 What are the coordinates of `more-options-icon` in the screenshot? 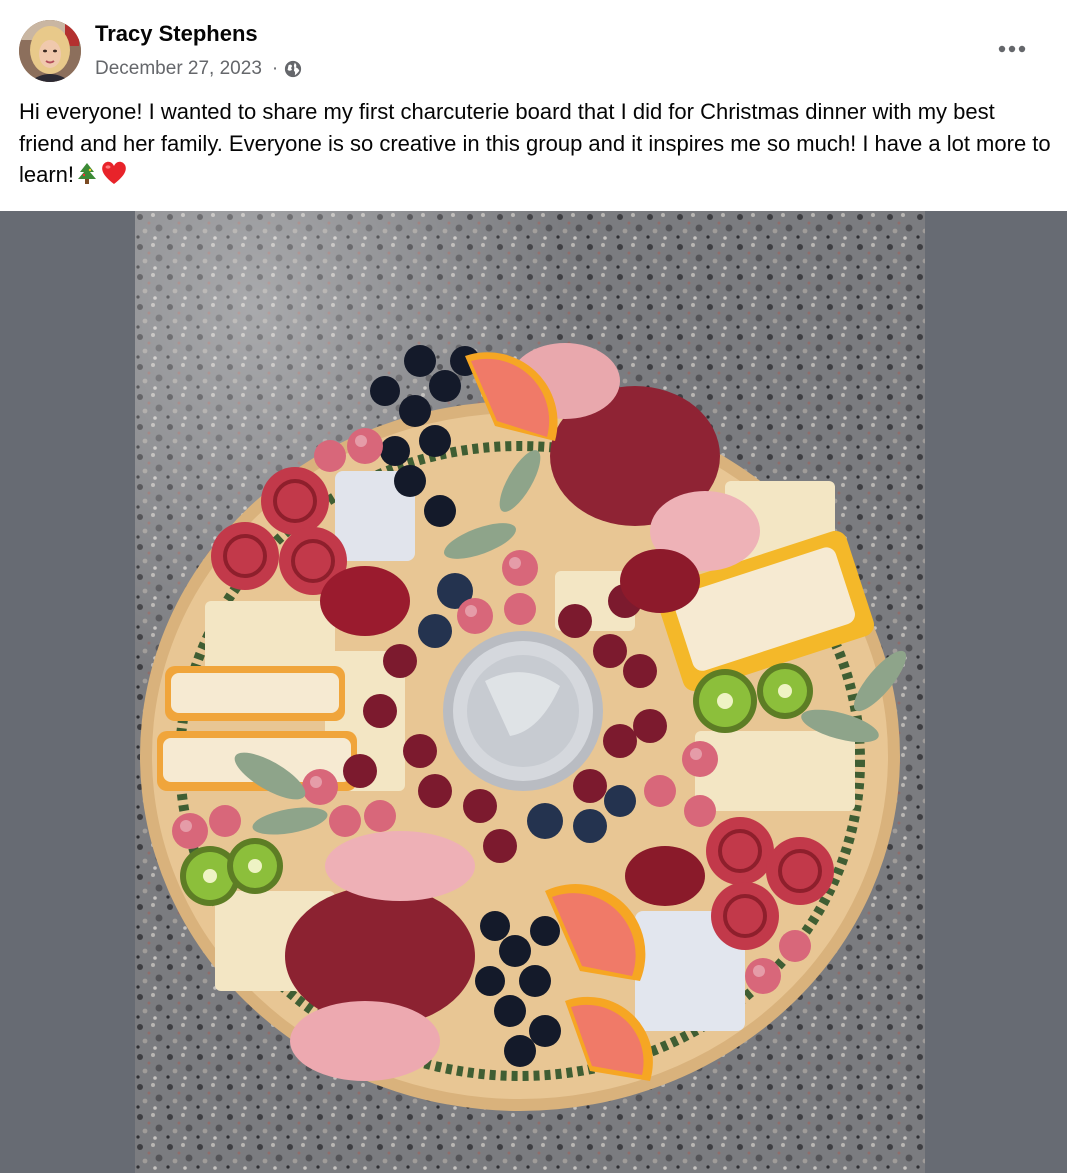 It's located at (1012, 49).